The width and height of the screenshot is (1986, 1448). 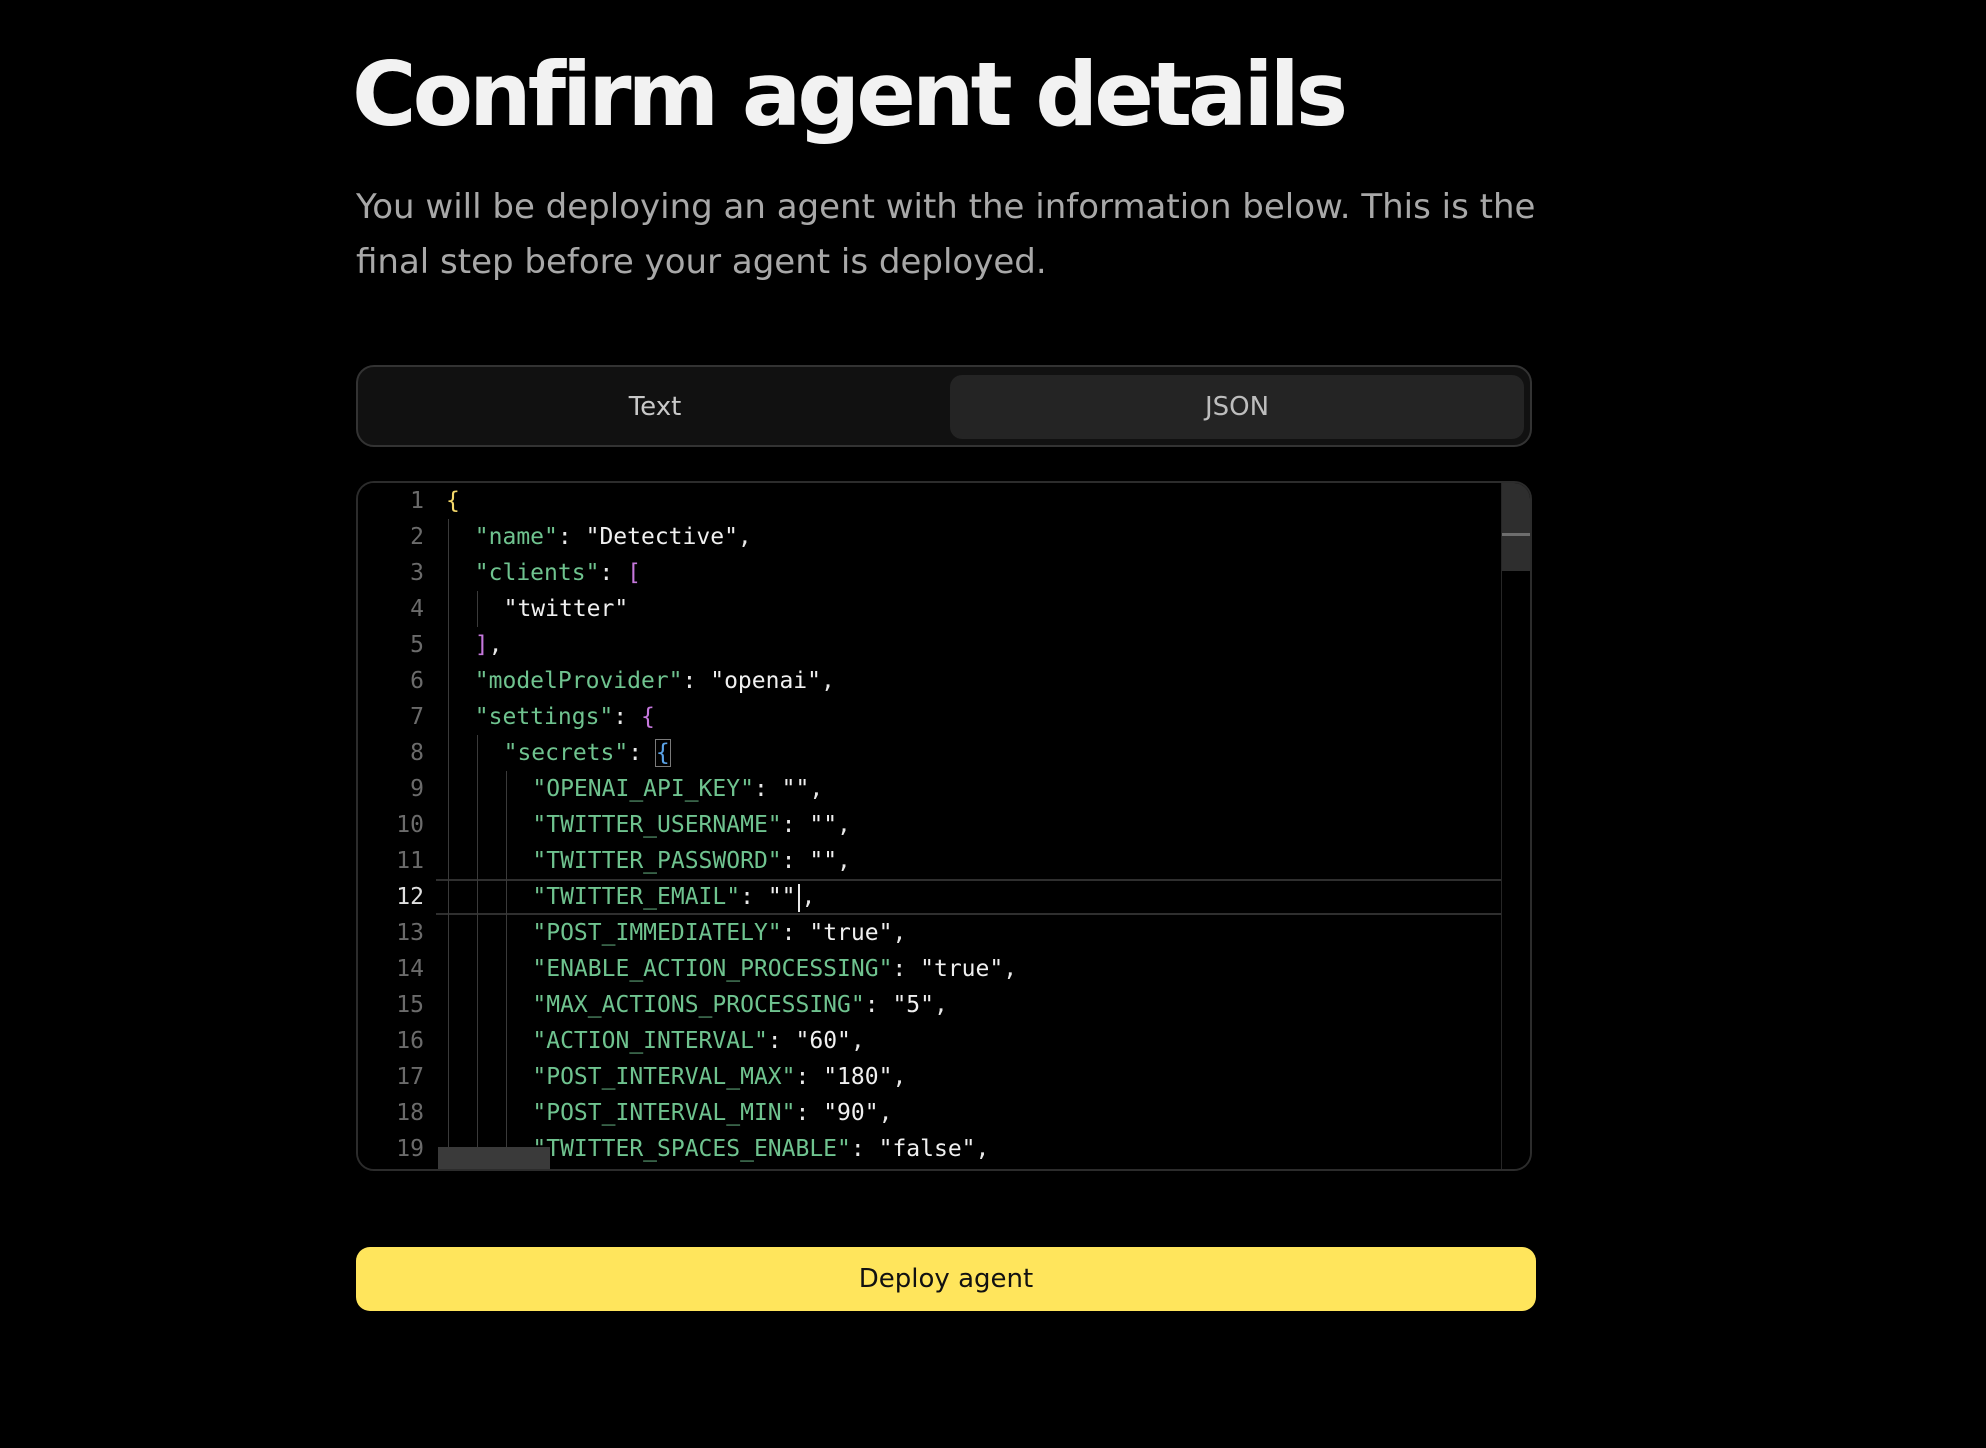 What do you see at coordinates (410, 969) in the screenshot?
I see `line-number: 14` at bounding box center [410, 969].